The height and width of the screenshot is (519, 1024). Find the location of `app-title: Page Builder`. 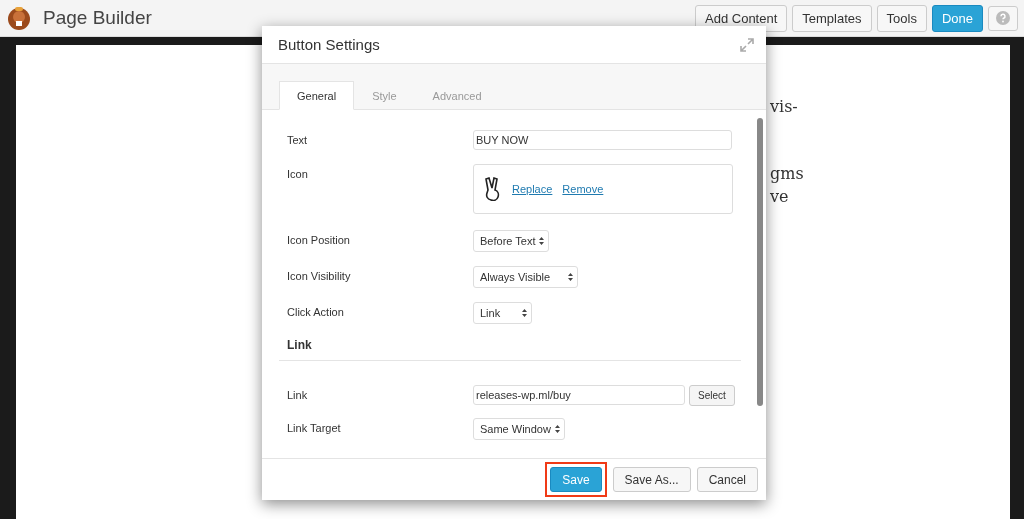

app-title: Page Builder is located at coordinates (98, 18).